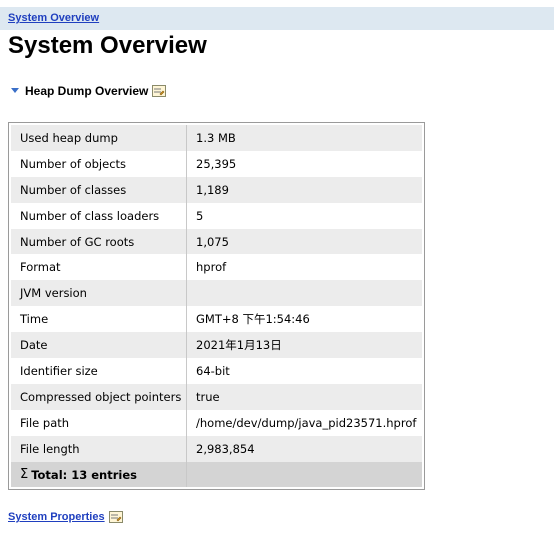  What do you see at coordinates (99, 371) in the screenshot?
I see `property-name: Identifier size` at bounding box center [99, 371].